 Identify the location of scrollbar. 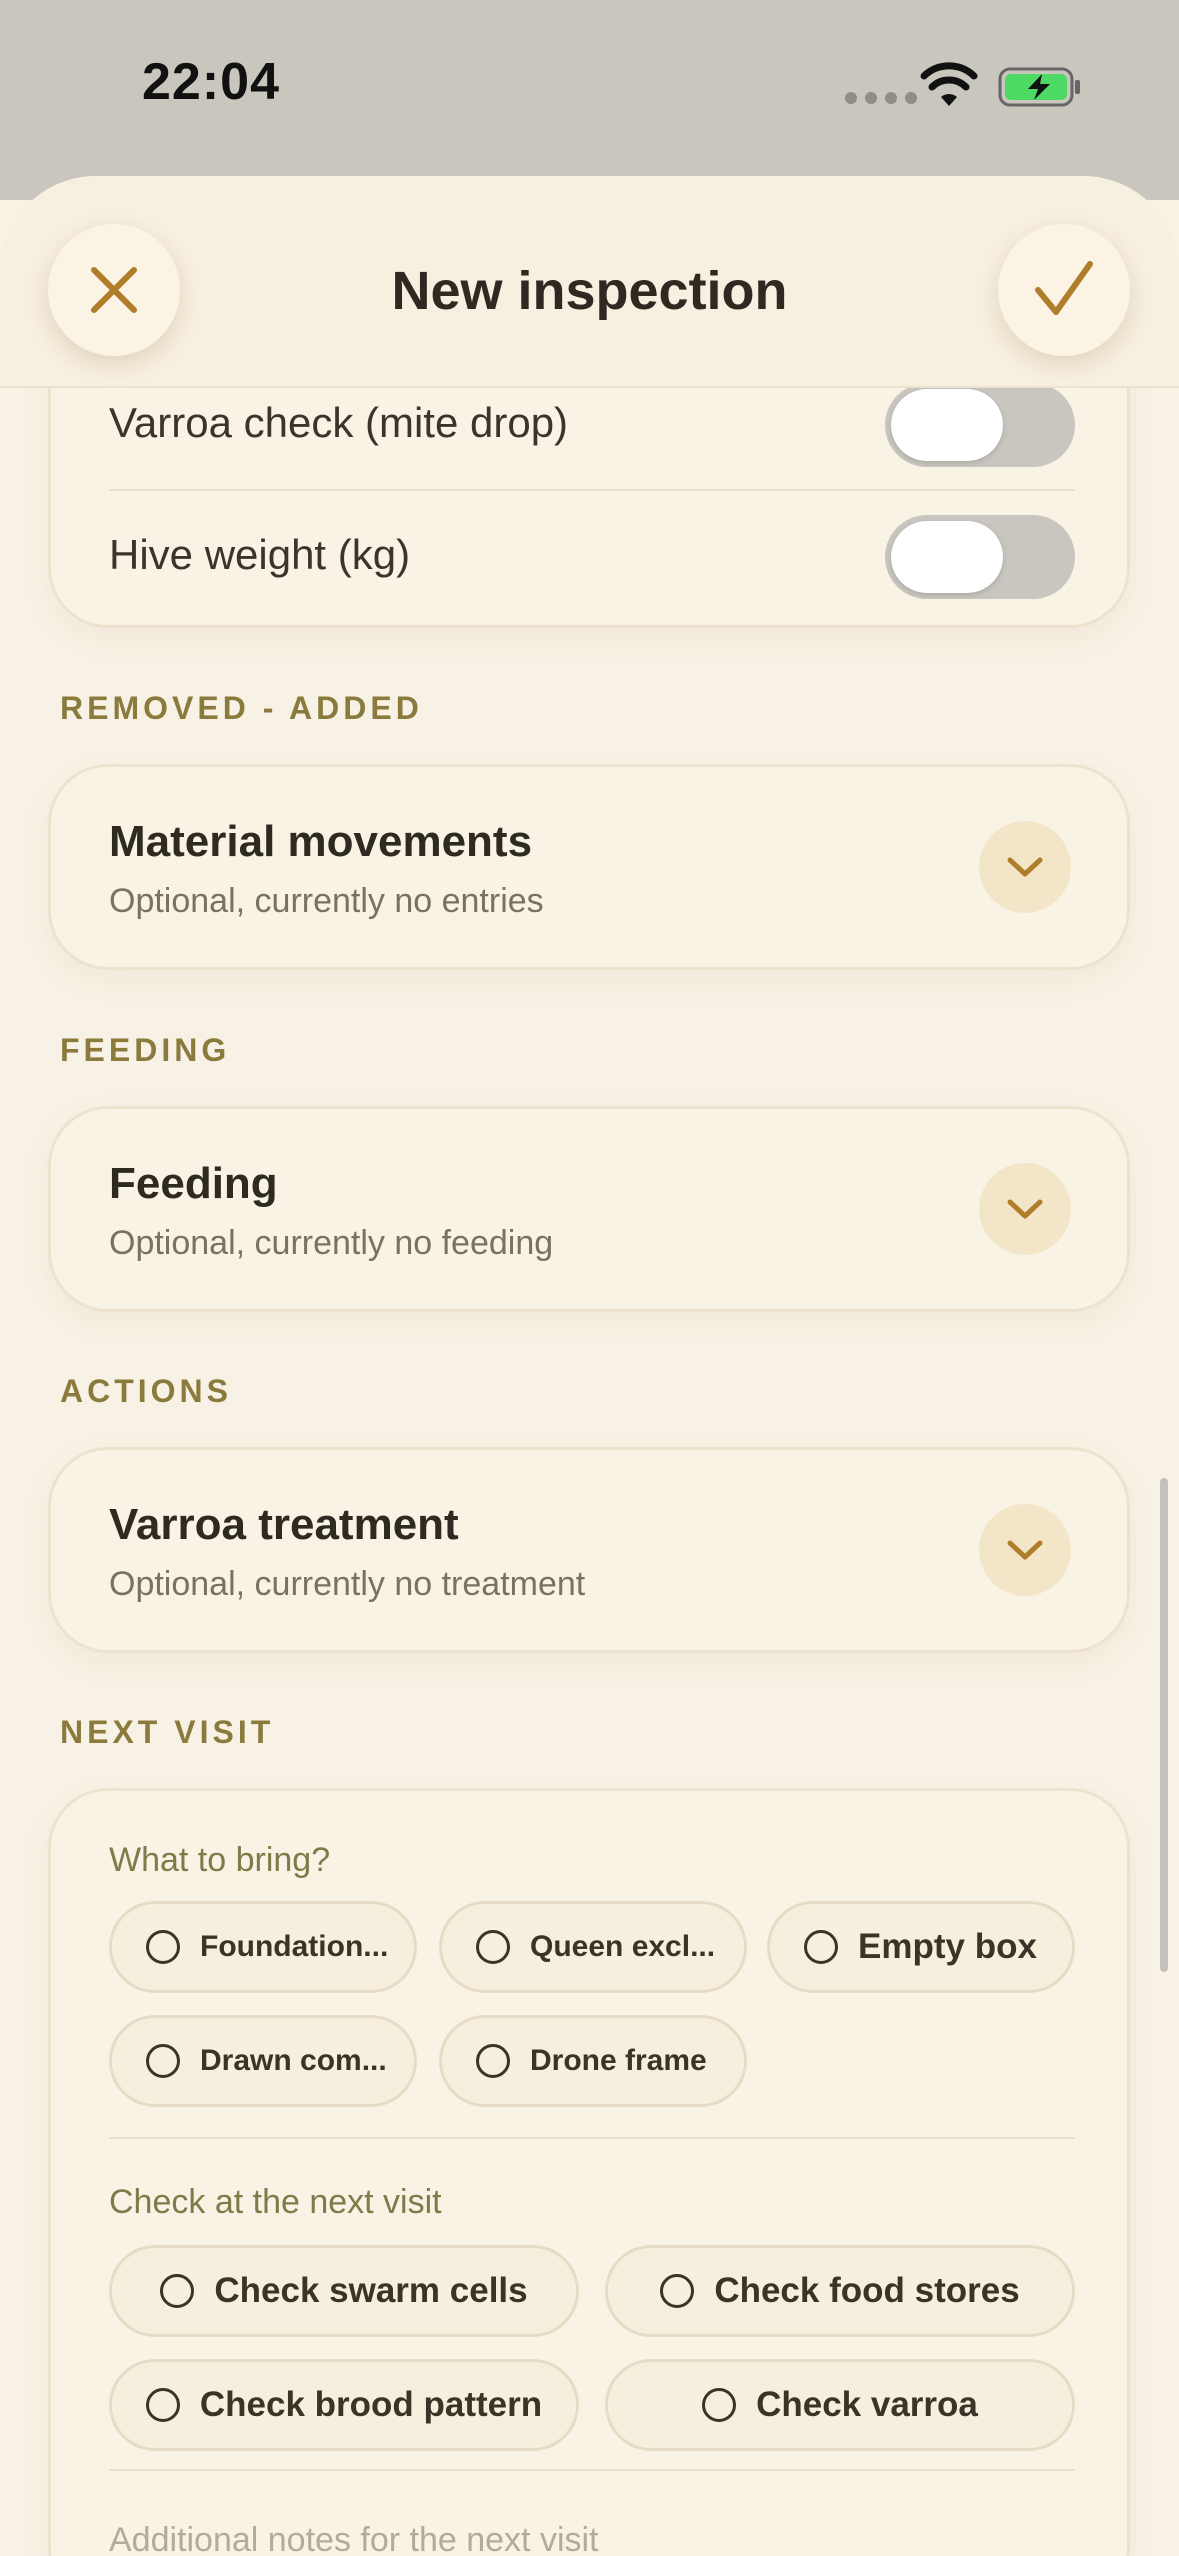
(1164, 1725).